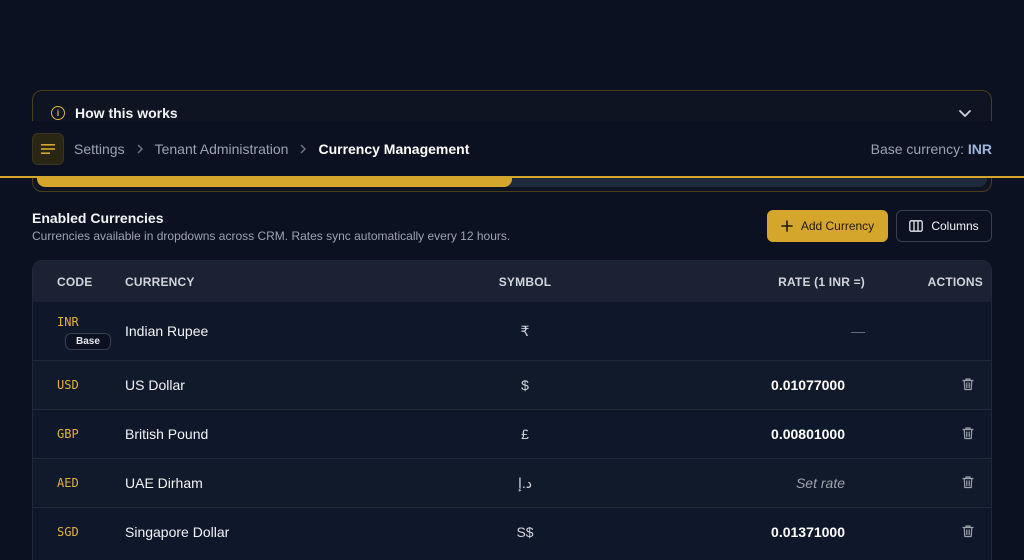 This screenshot has width=1024, height=560. I want to click on currency-code: GBP, so click(68, 434).